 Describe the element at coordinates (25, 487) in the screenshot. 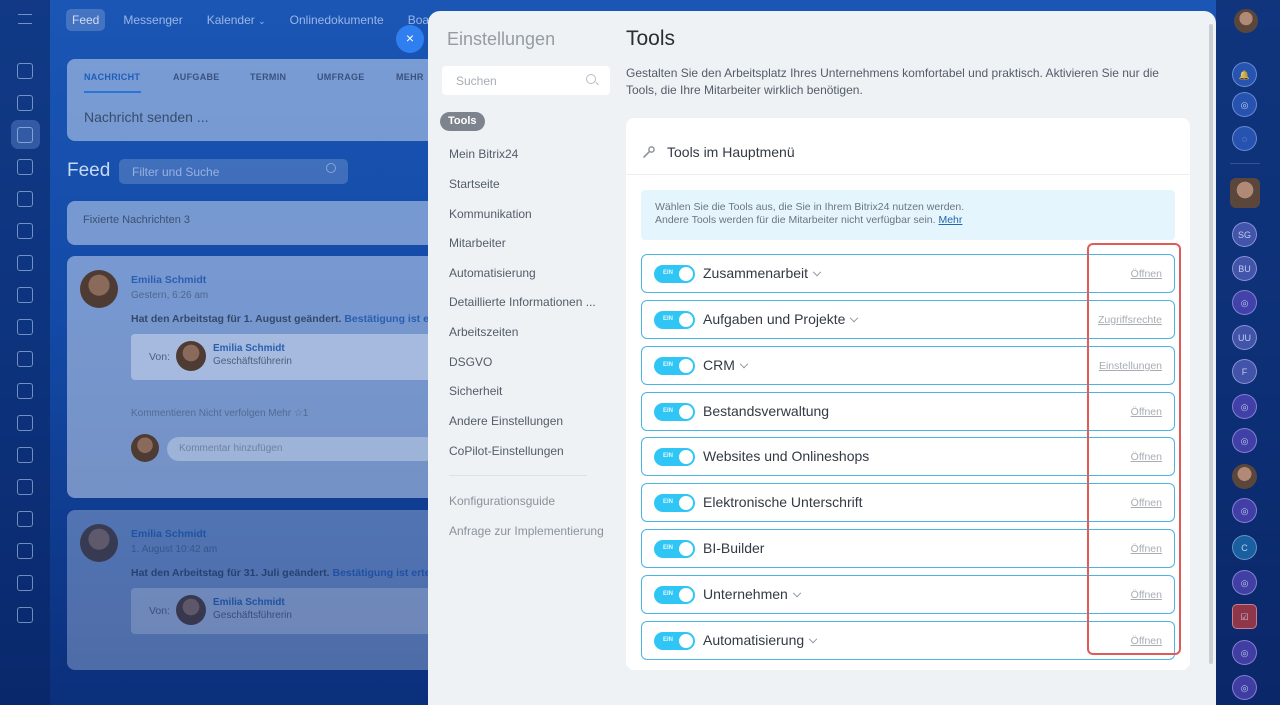

I see `filter-icon` at that location.